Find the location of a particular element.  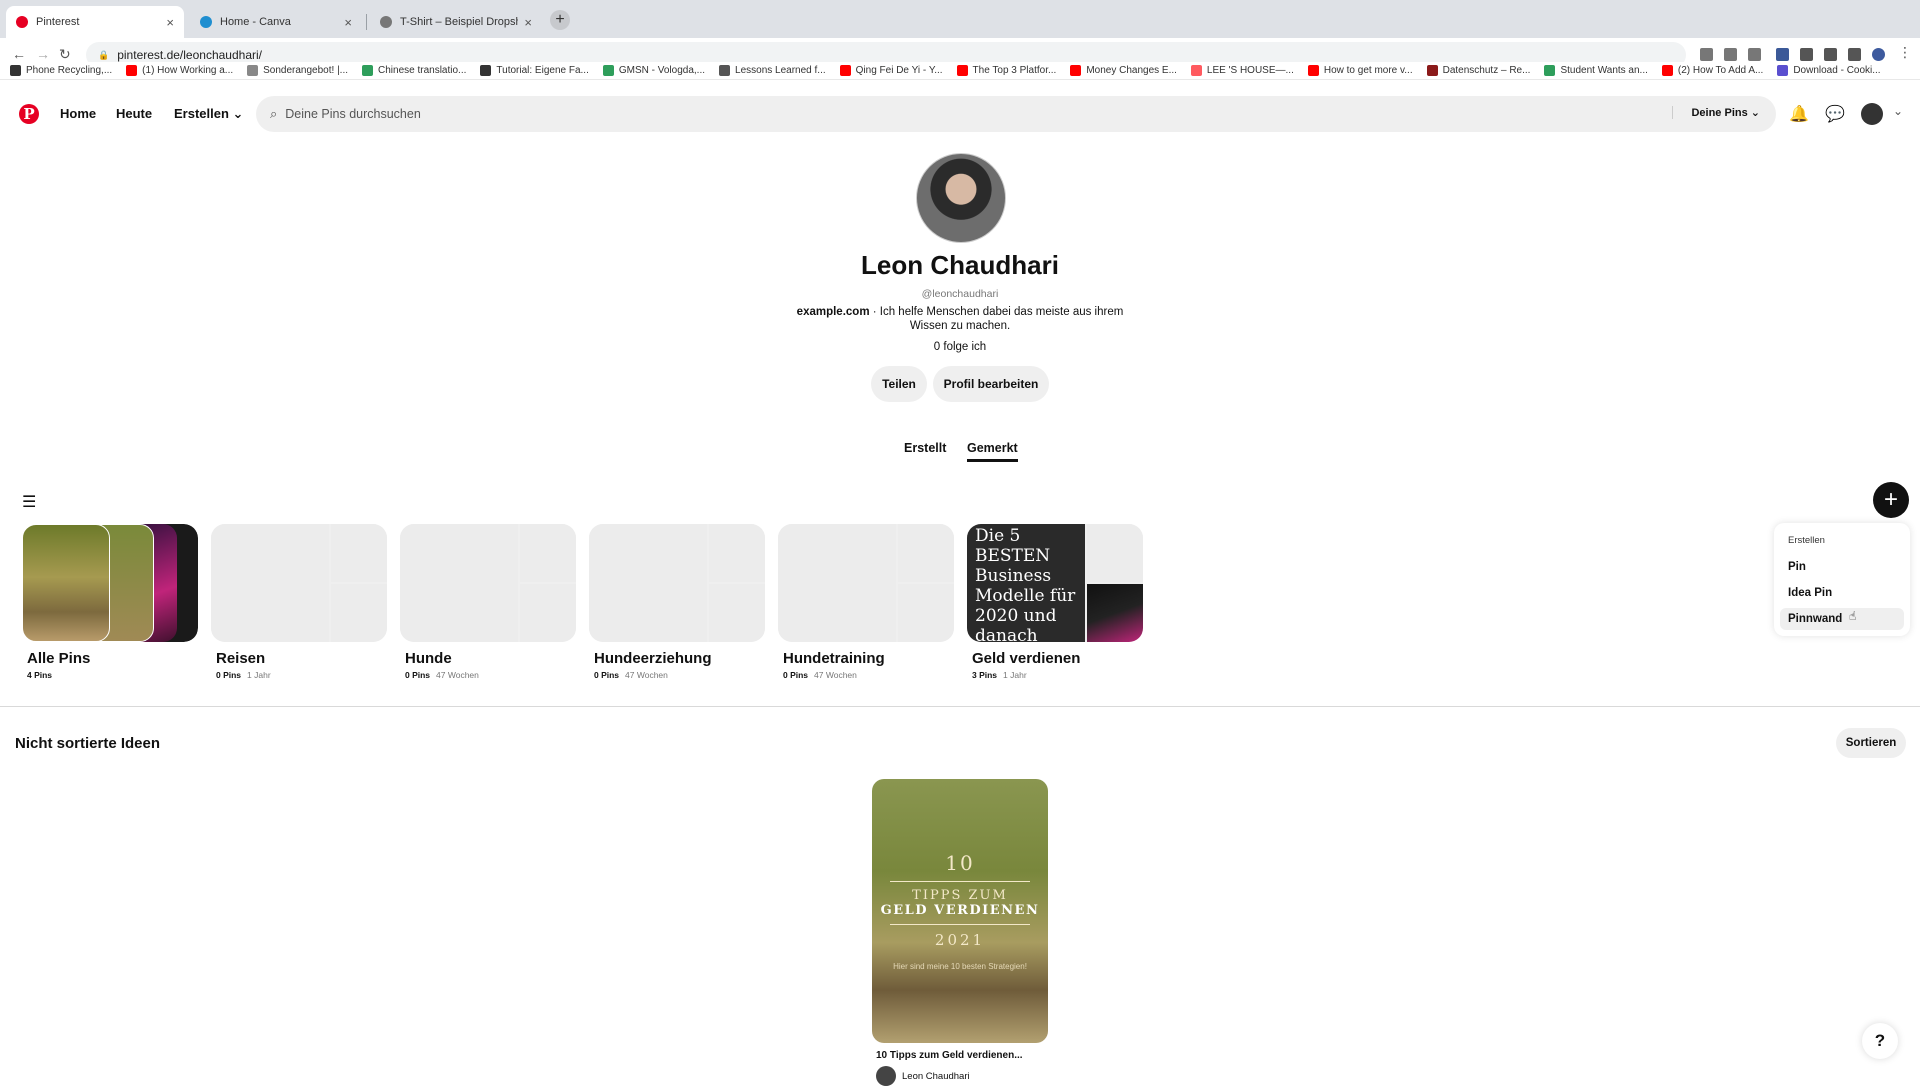

create-plus-button: + is located at coordinates (1891, 500).